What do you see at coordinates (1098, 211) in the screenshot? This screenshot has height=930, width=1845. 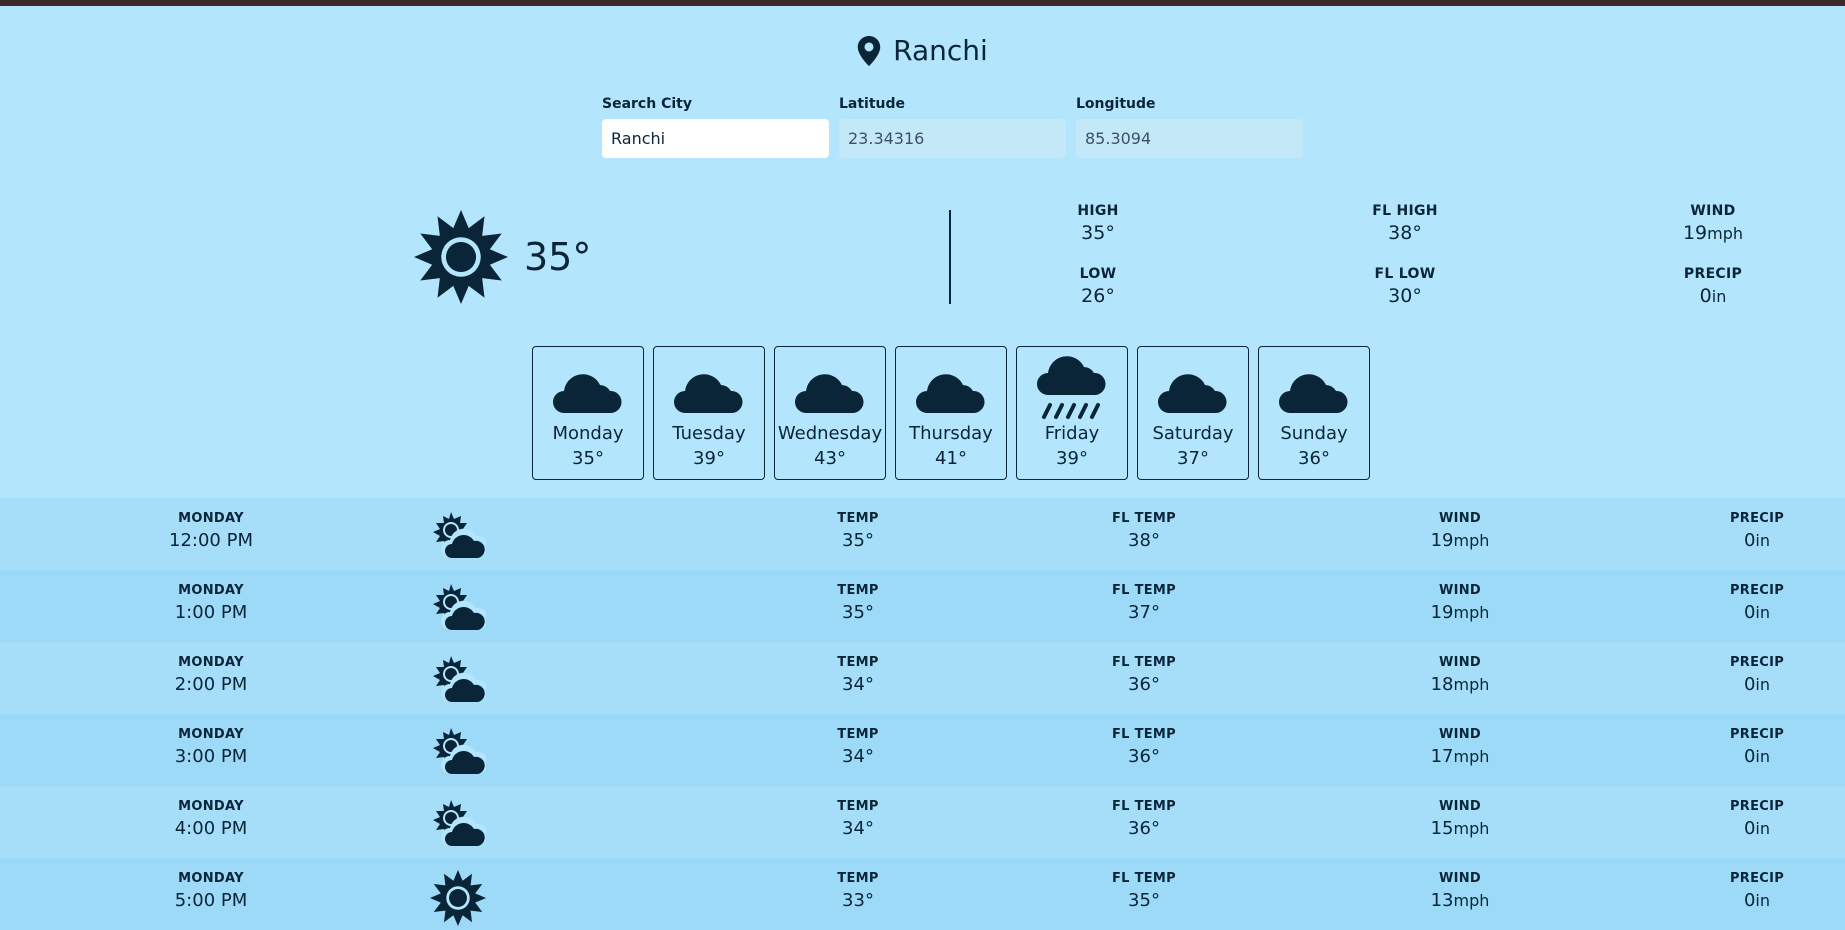 I see `stat-label: HIGH` at bounding box center [1098, 211].